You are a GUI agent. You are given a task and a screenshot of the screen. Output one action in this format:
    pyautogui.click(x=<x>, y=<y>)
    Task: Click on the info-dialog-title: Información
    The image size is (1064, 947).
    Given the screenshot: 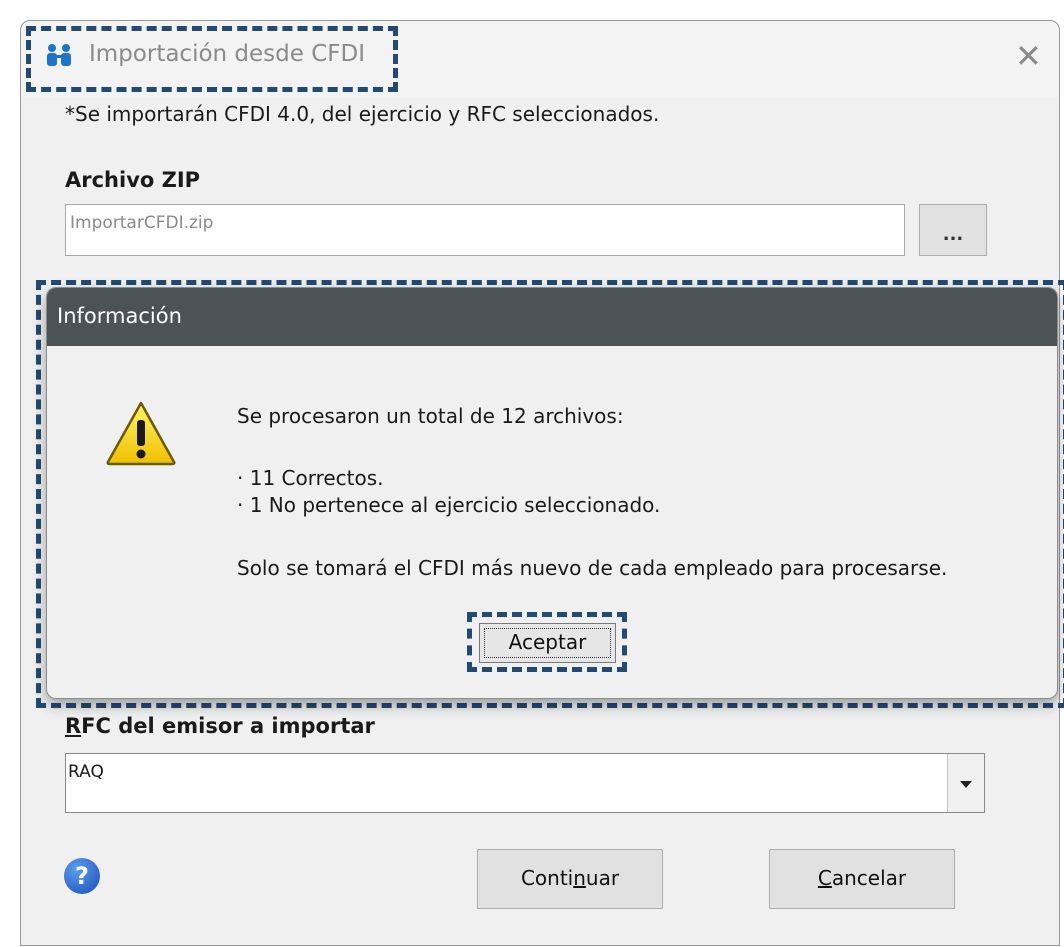 What is the action you would take?
    pyautogui.click(x=119, y=316)
    